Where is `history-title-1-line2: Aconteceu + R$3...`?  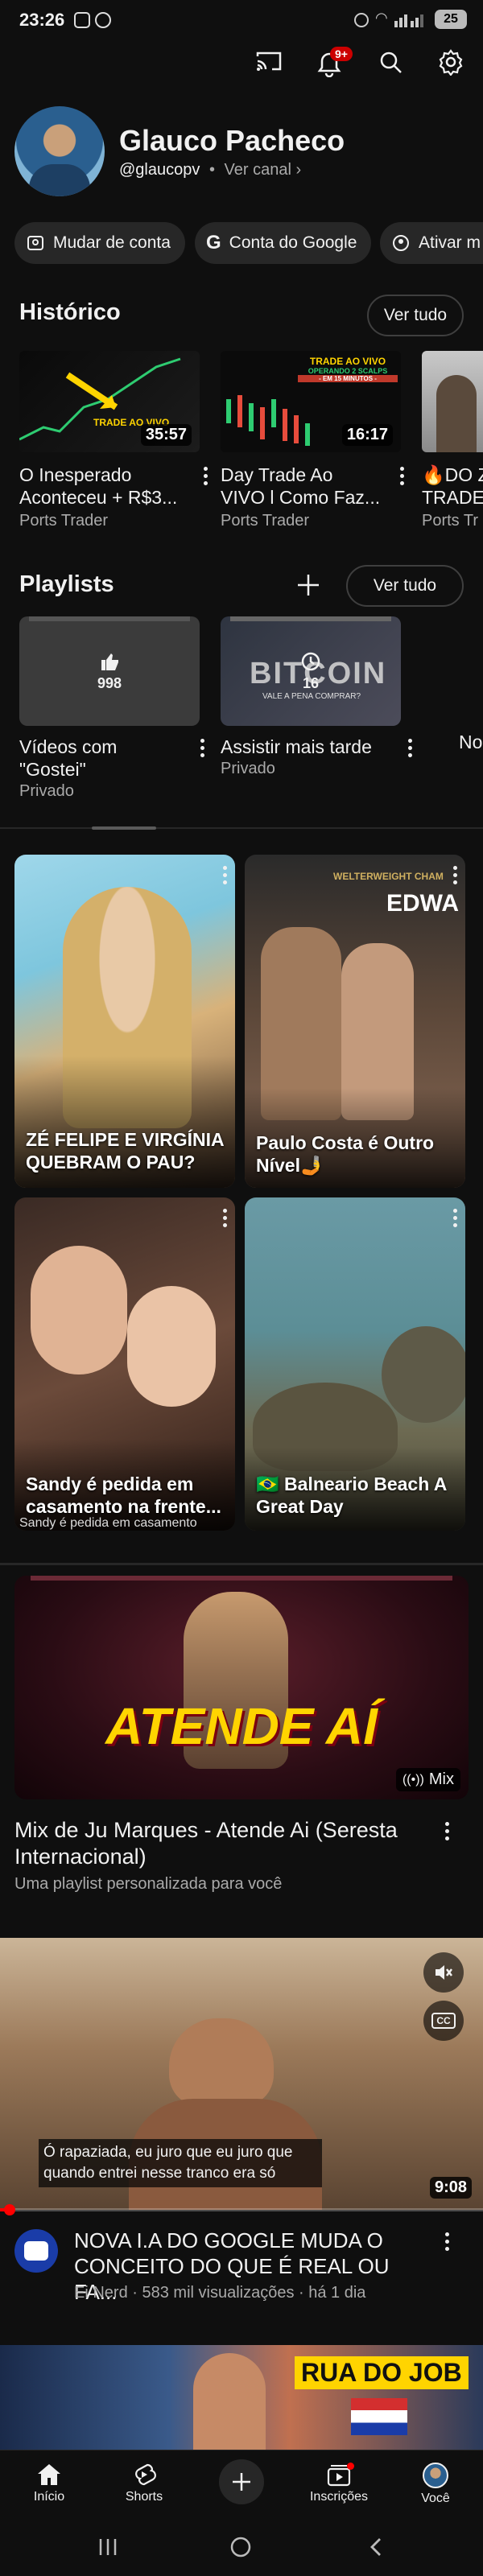
history-title-1-line2: Aconteceu + R$3... is located at coordinates (98, 497).